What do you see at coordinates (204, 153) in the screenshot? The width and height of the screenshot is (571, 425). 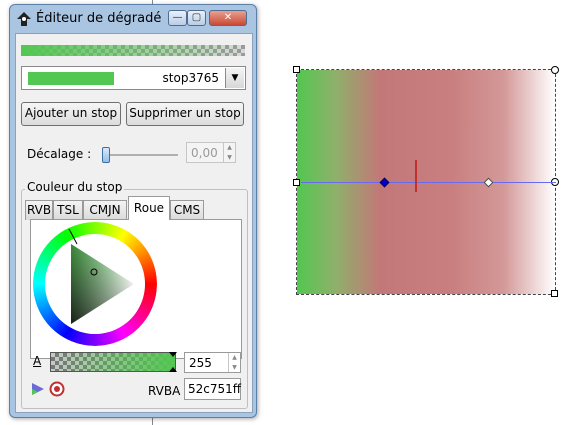 I see `offset-value: 0,00` at bounding box center [204, 153].